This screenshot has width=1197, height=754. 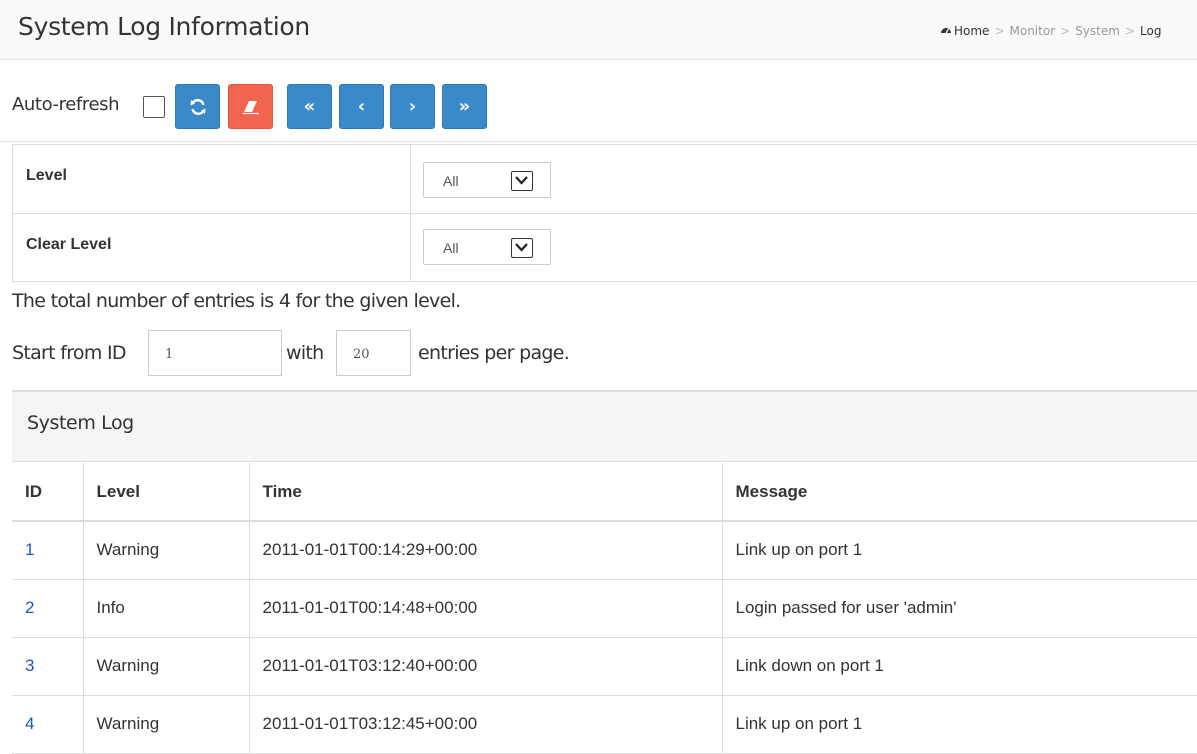 I want to click on auto-refresh-checkbox, so click(x=154, y=107).